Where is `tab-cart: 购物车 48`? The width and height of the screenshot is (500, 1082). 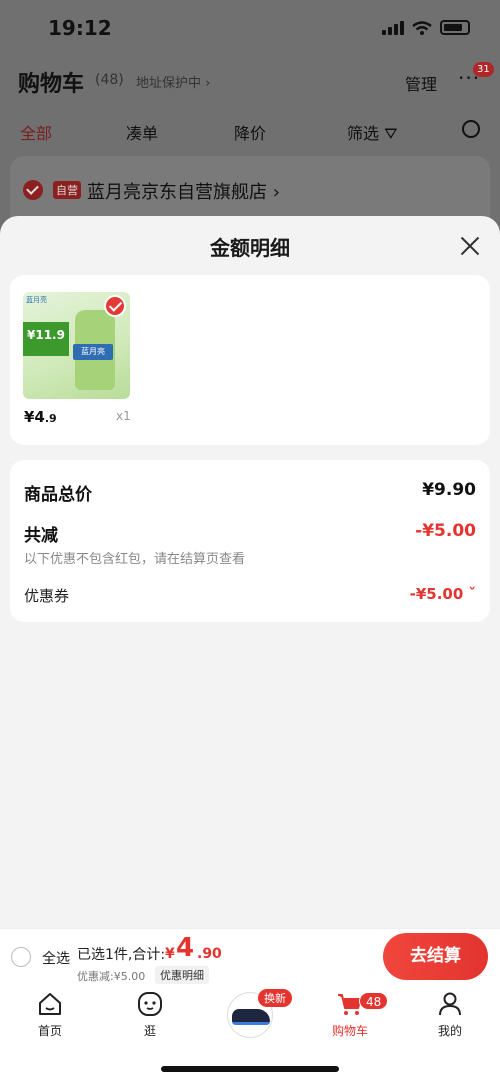 tab-cart: 购物车 48 is located at coordinates (352, 1014).